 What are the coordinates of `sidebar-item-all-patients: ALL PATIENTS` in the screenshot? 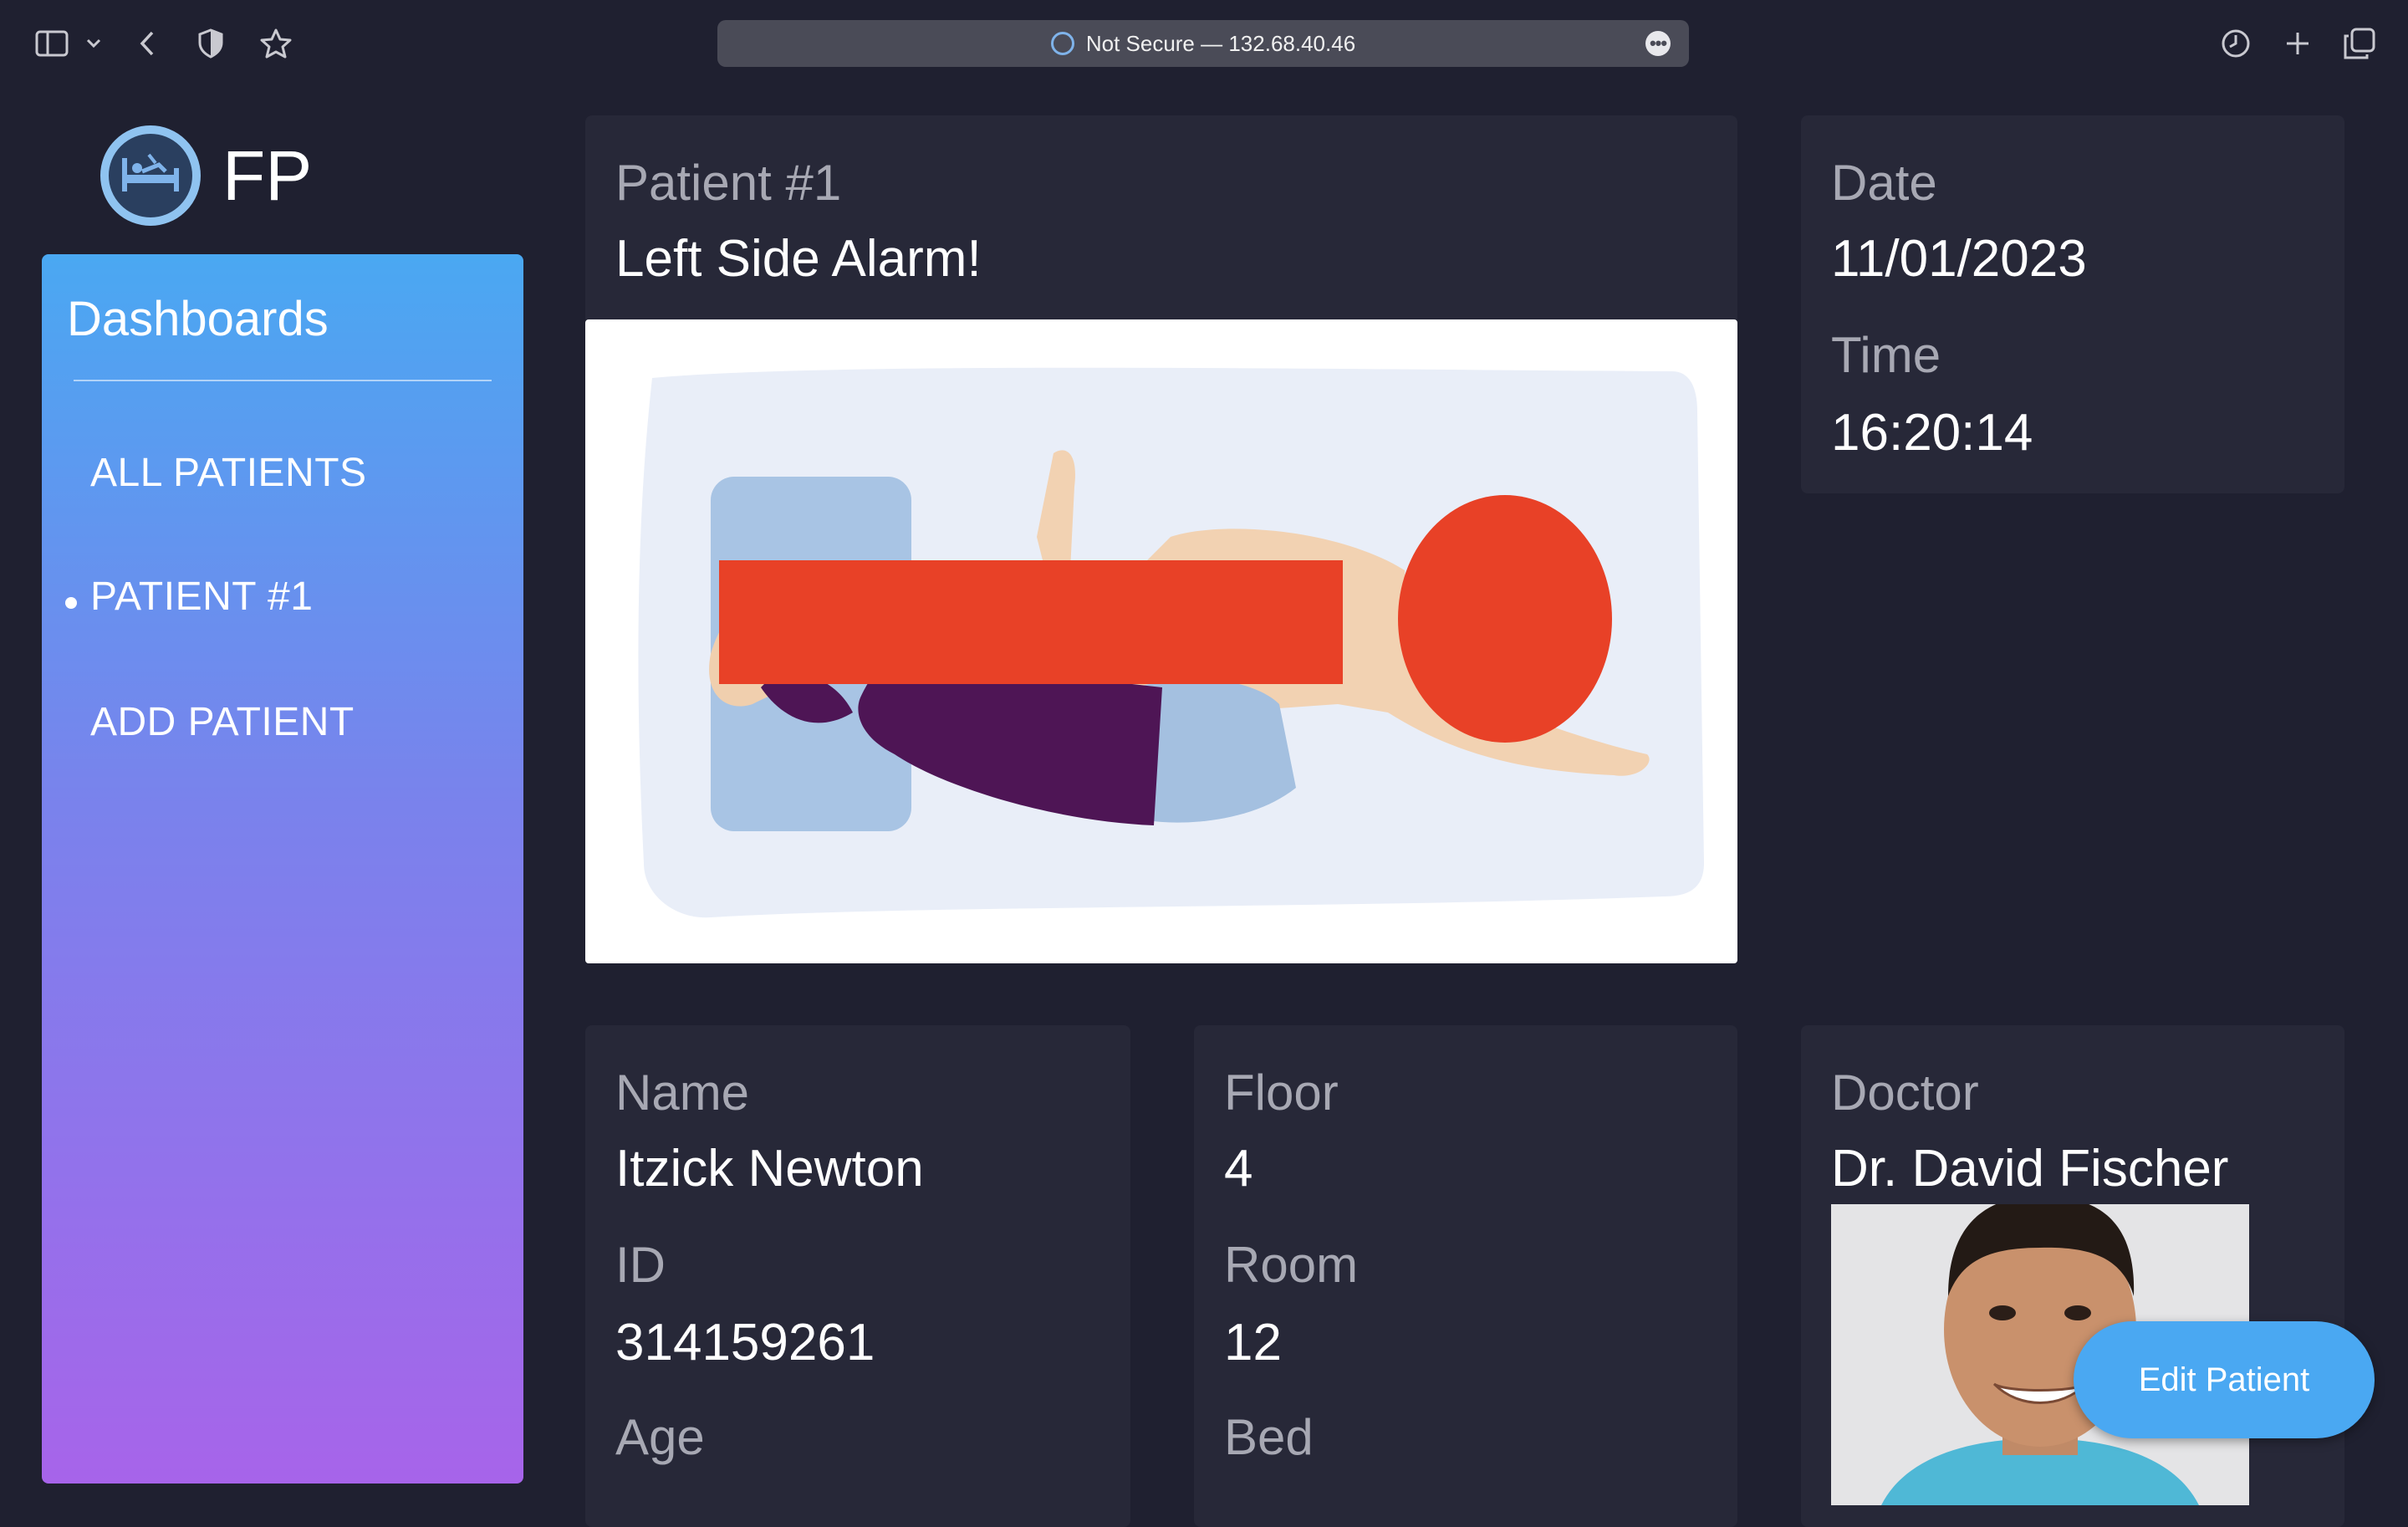 It's located at (228, 473).